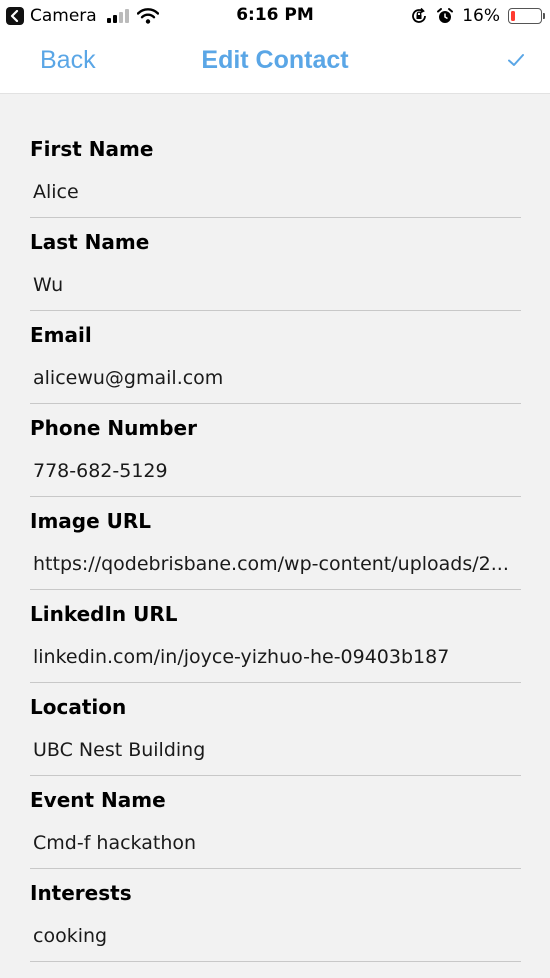 The height and width of the screenshot is (978, 550). What do you see at coordinates (419, 15) in the screenshot?
I see `orientation-lock-icon` at bounding box center [419, 15].